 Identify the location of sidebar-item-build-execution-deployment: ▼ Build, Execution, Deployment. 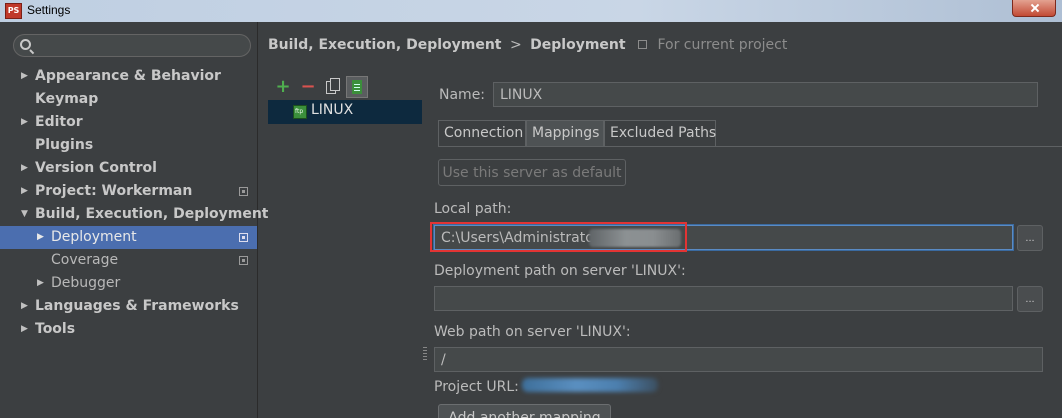
(134, 214).